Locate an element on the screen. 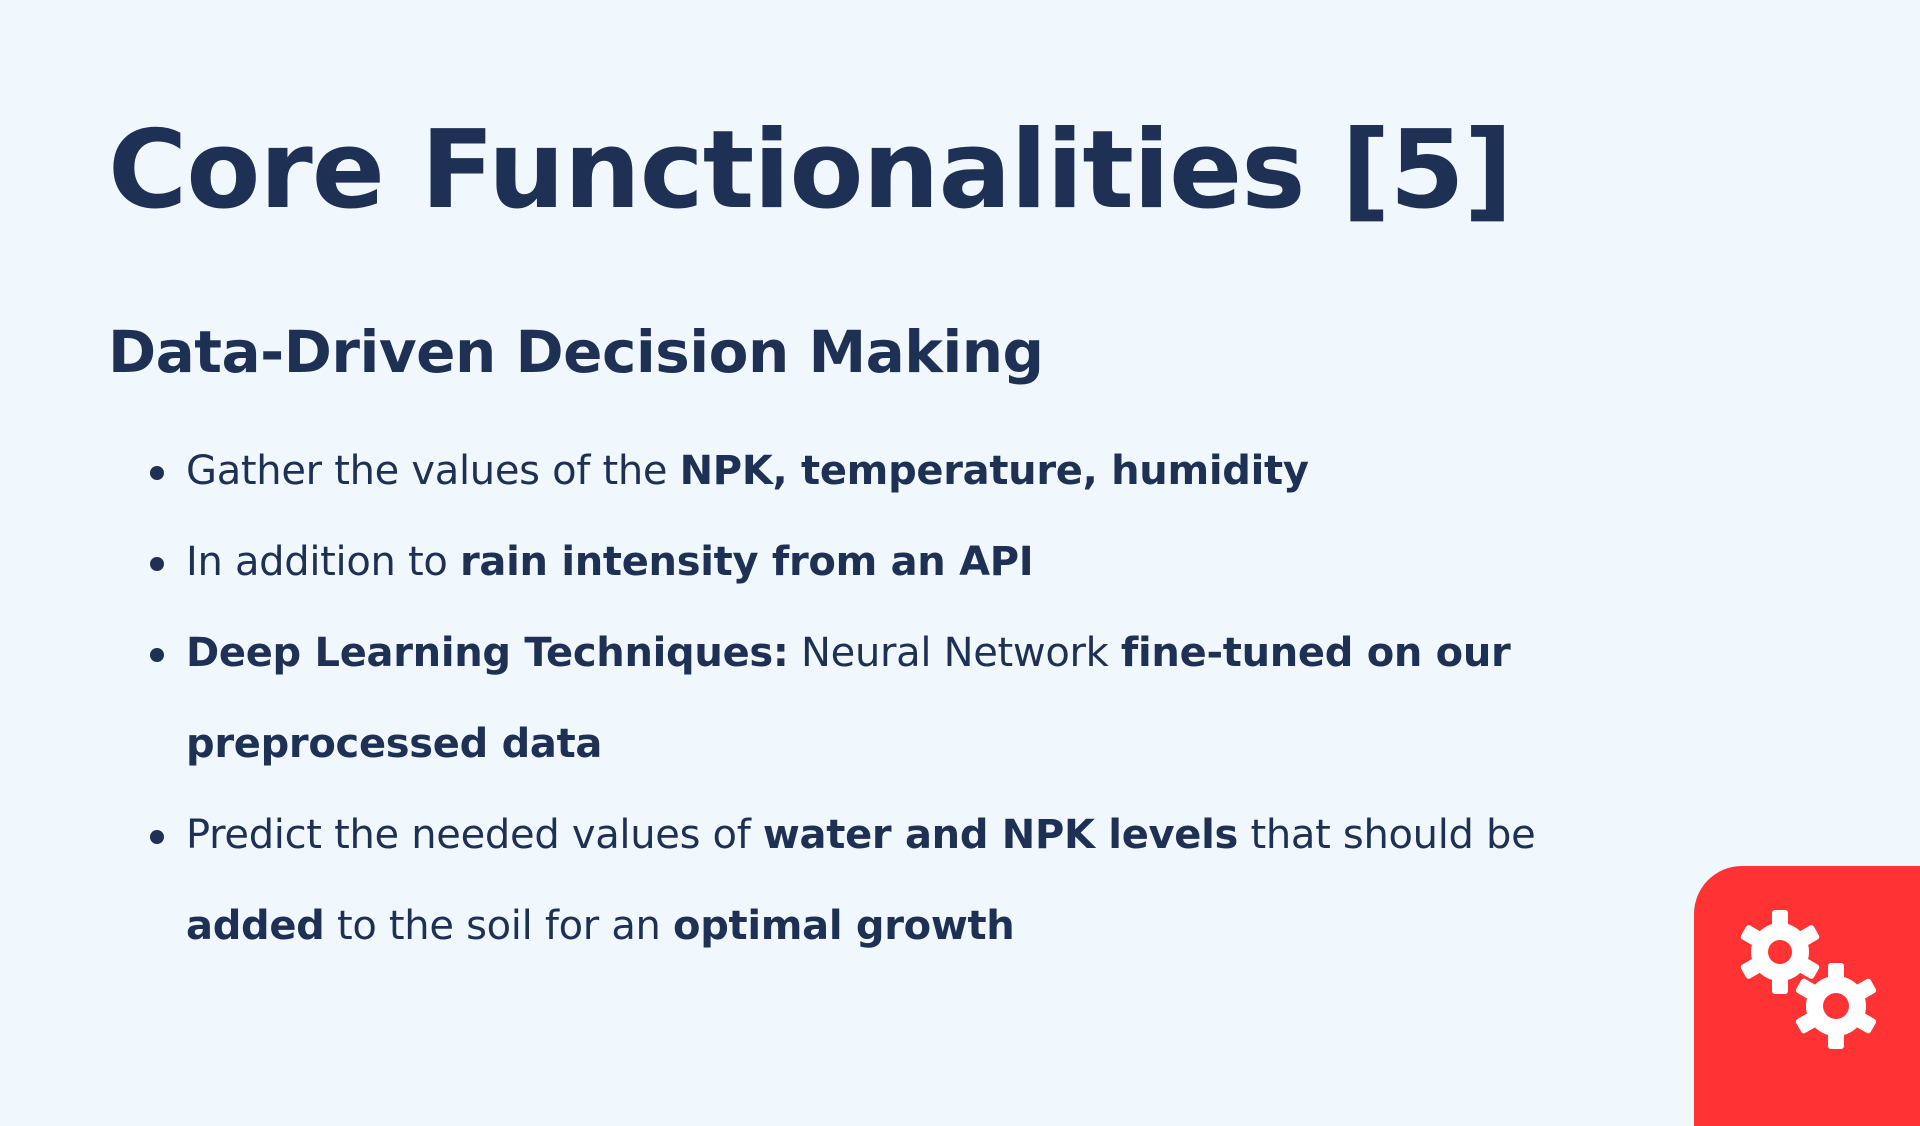 This screenshot has width=1920, height=1126. bullet-text-segment: Predict the needed values of is located at coordinates (474, 835).